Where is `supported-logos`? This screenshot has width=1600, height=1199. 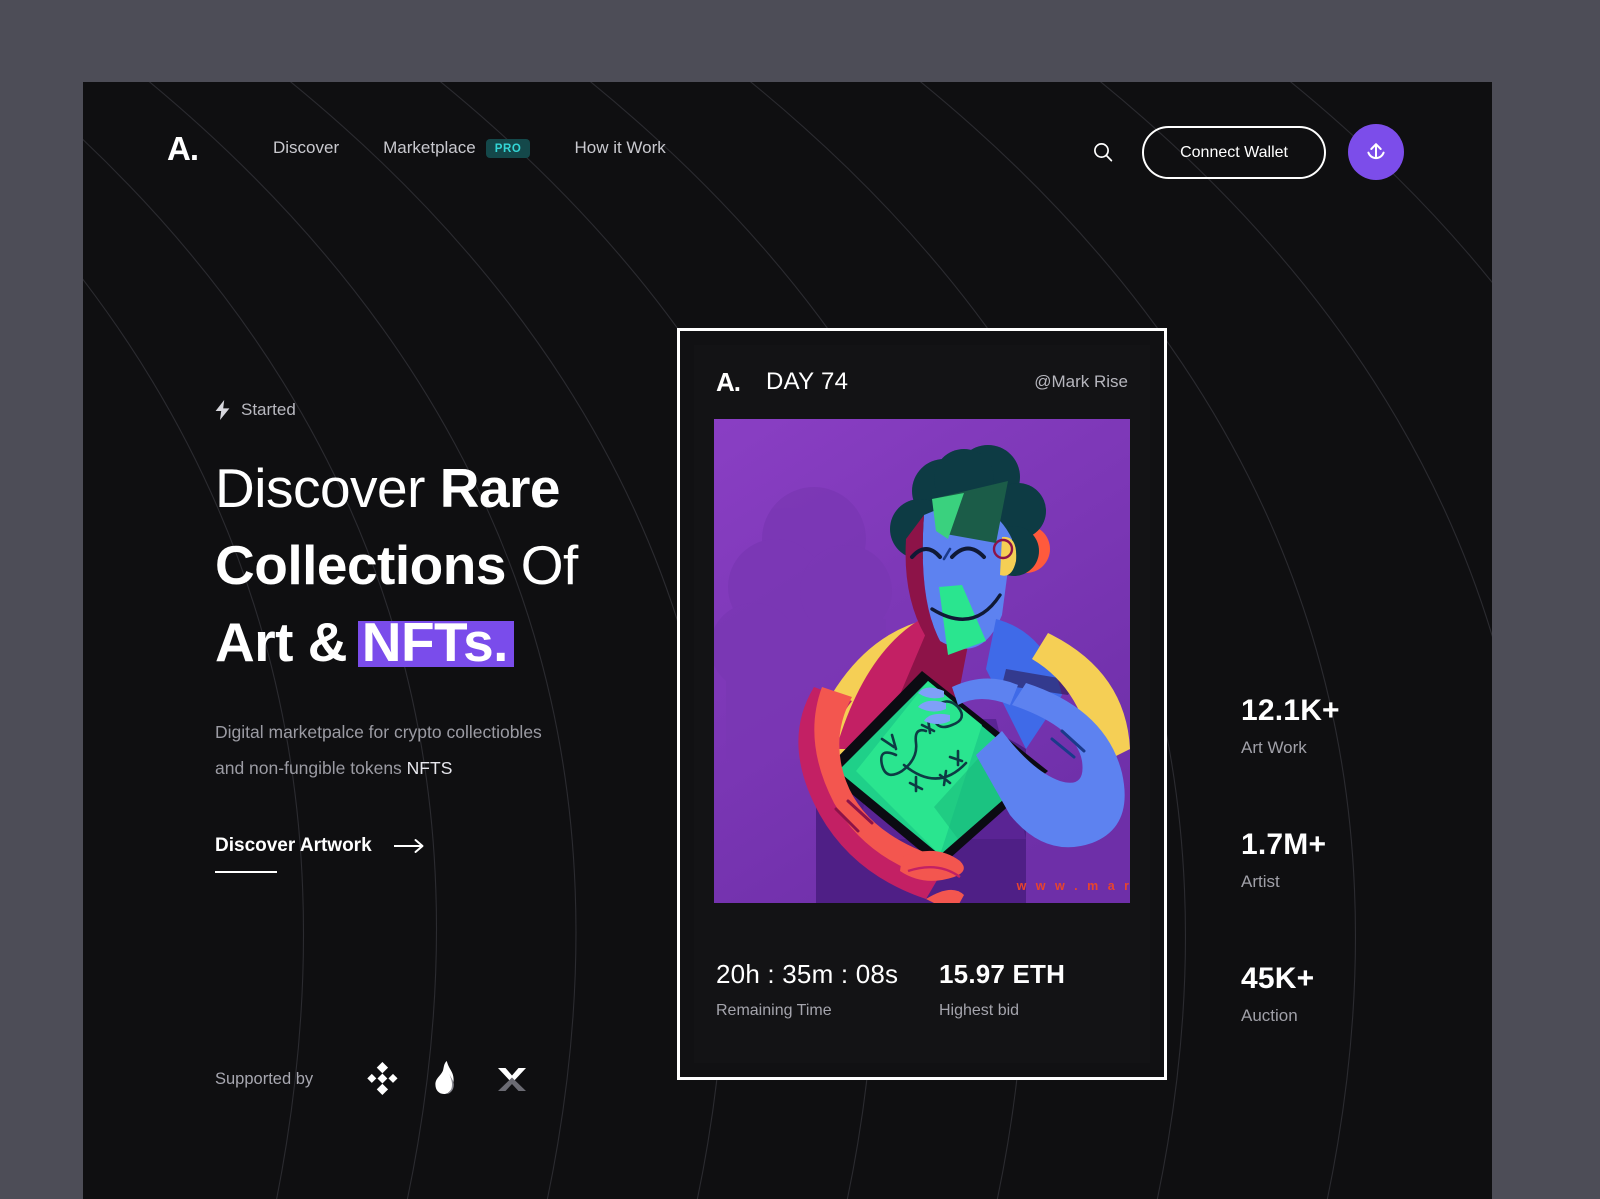
supported-logos is located at coordinates (448, 1079).